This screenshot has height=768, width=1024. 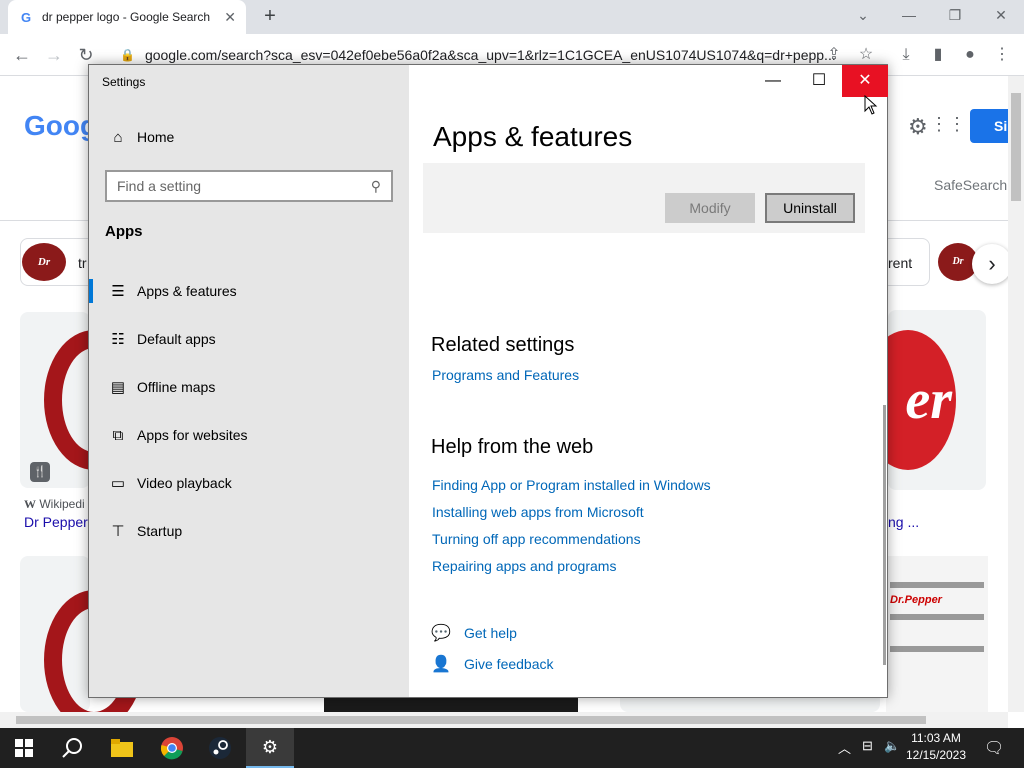 What do you see at coordinates (184, 483) in the screenshot?
I see `sidebar-item-label: Video playback` at bounding box center [184, 483].